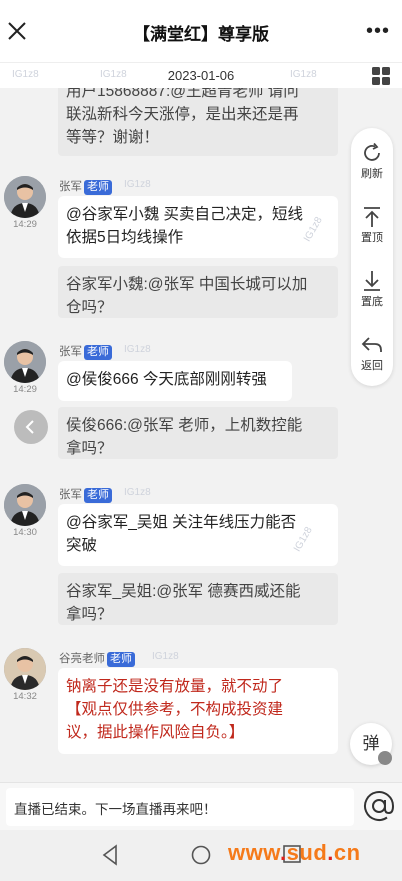 This screenshot has width=402, height=881. What do you see at coordinates (182, 94) in the screenshot?
I see `quote-line: 用户15868887:@王超青老师 请问` at bounding box center [182, 94].